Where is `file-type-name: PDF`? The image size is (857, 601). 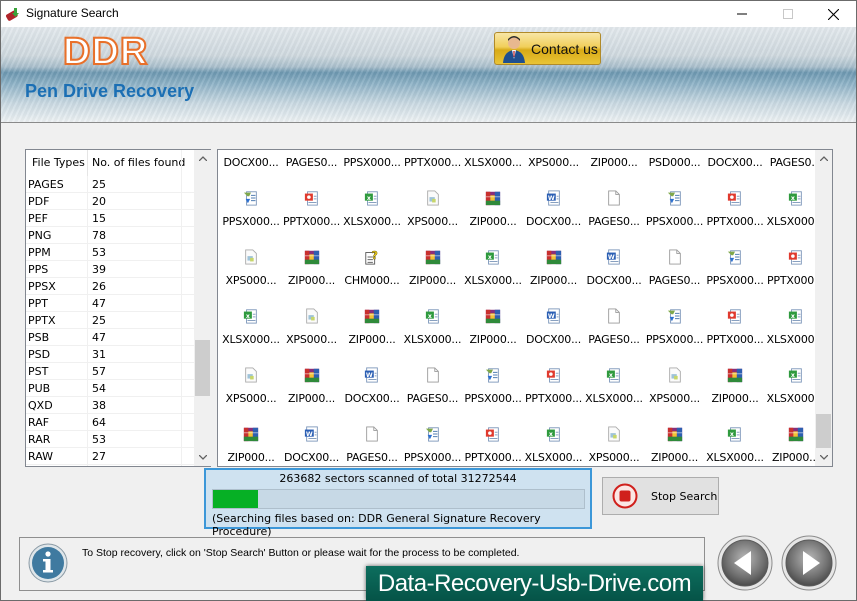 file-type-name: PDF is located at coordinates (39, 201).